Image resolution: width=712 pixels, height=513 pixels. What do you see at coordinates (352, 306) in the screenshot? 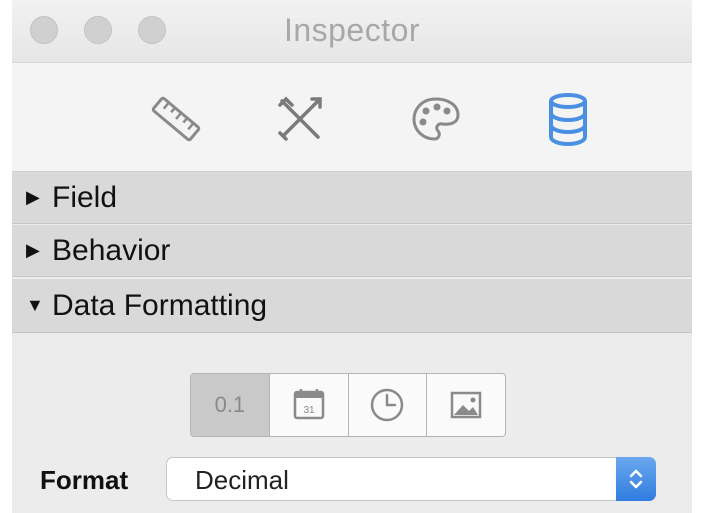
I see `section-data-formatting: ▼ Data Formatting` at bounding box center [352, 306].